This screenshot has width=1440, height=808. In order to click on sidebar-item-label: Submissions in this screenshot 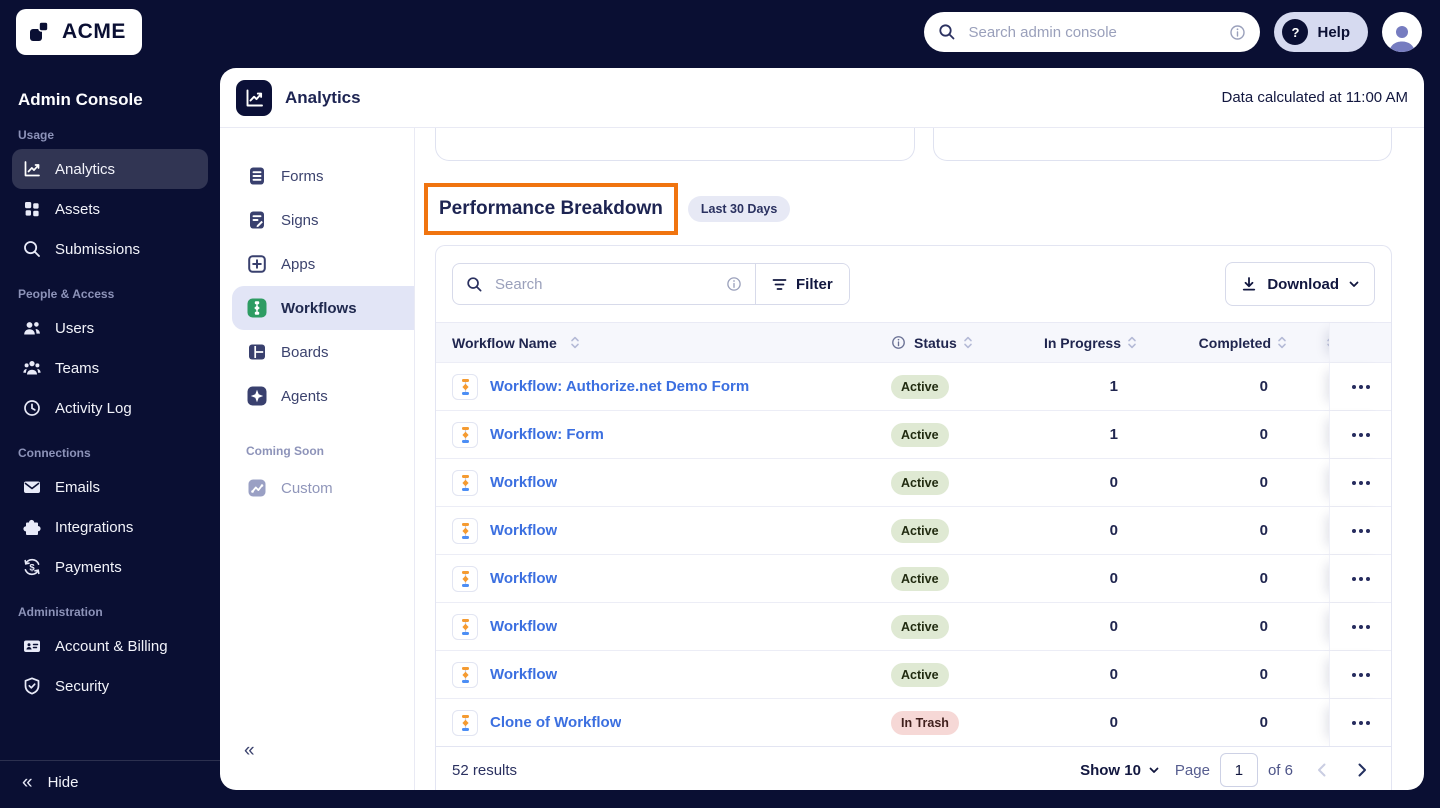, I will do `click(98, 249)`.